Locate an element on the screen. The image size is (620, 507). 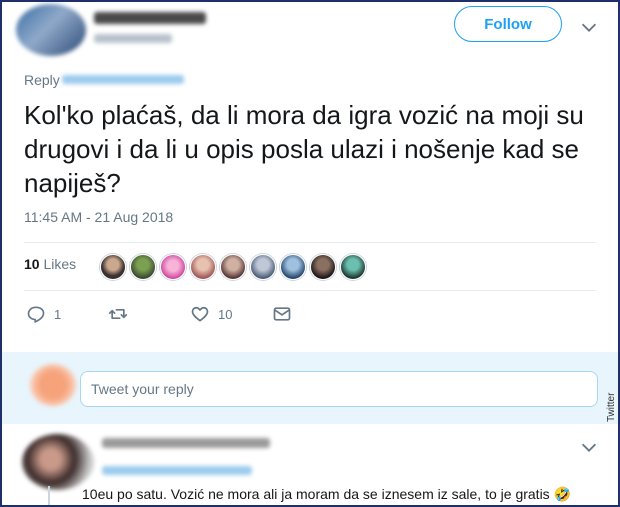
reply-prefix: Reply is located at coordinates (42, 80).